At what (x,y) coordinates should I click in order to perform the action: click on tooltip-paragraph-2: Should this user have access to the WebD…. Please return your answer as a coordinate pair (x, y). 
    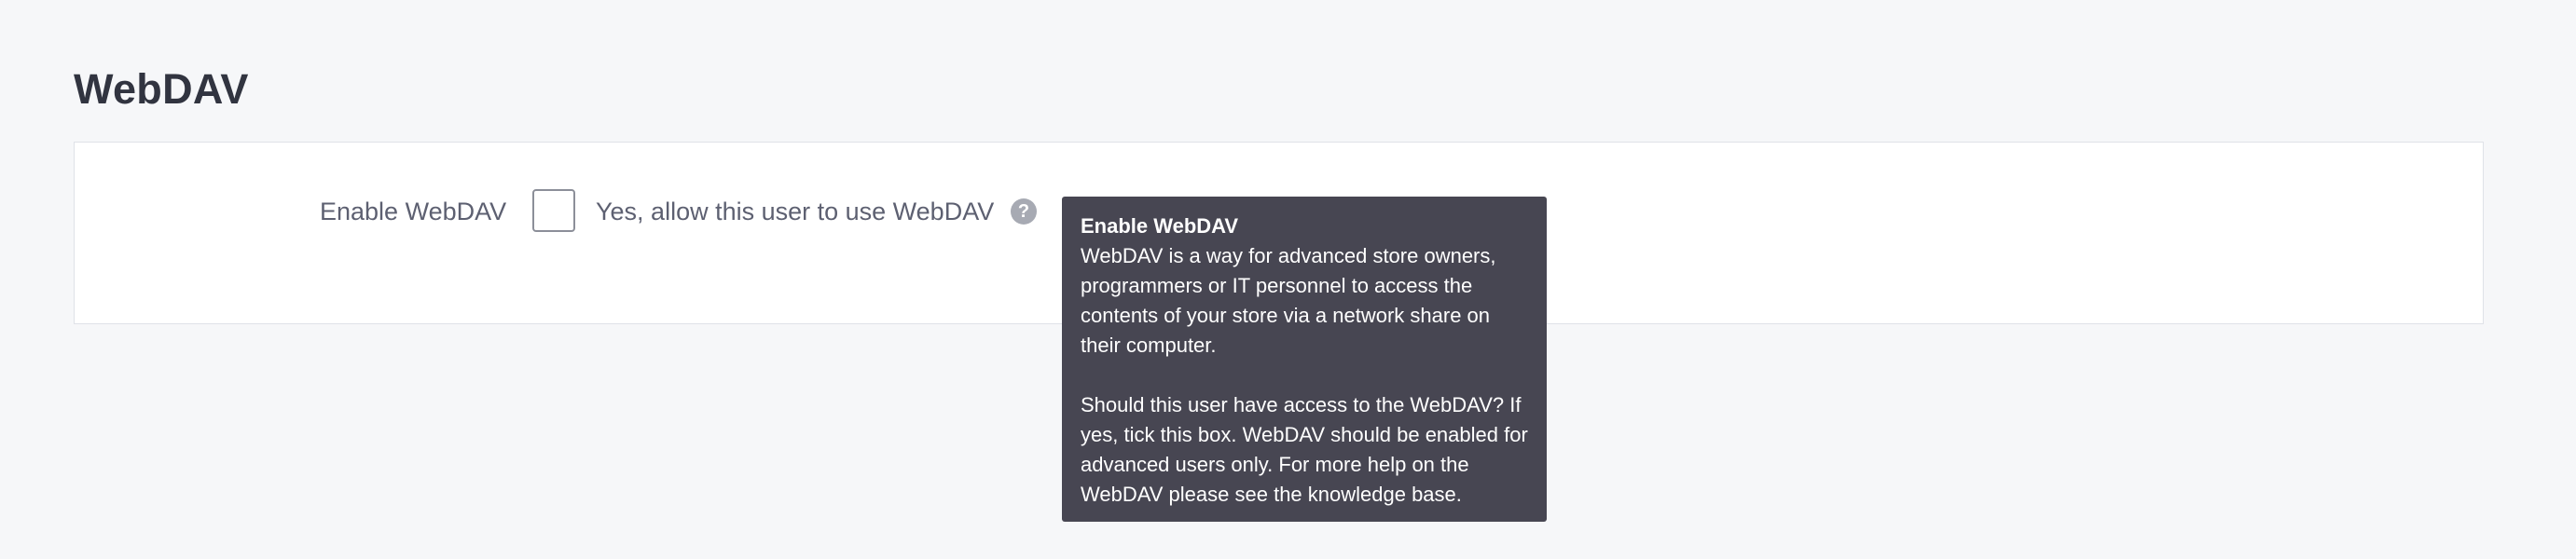
    Looking at the image, I should click on (1304, 449).